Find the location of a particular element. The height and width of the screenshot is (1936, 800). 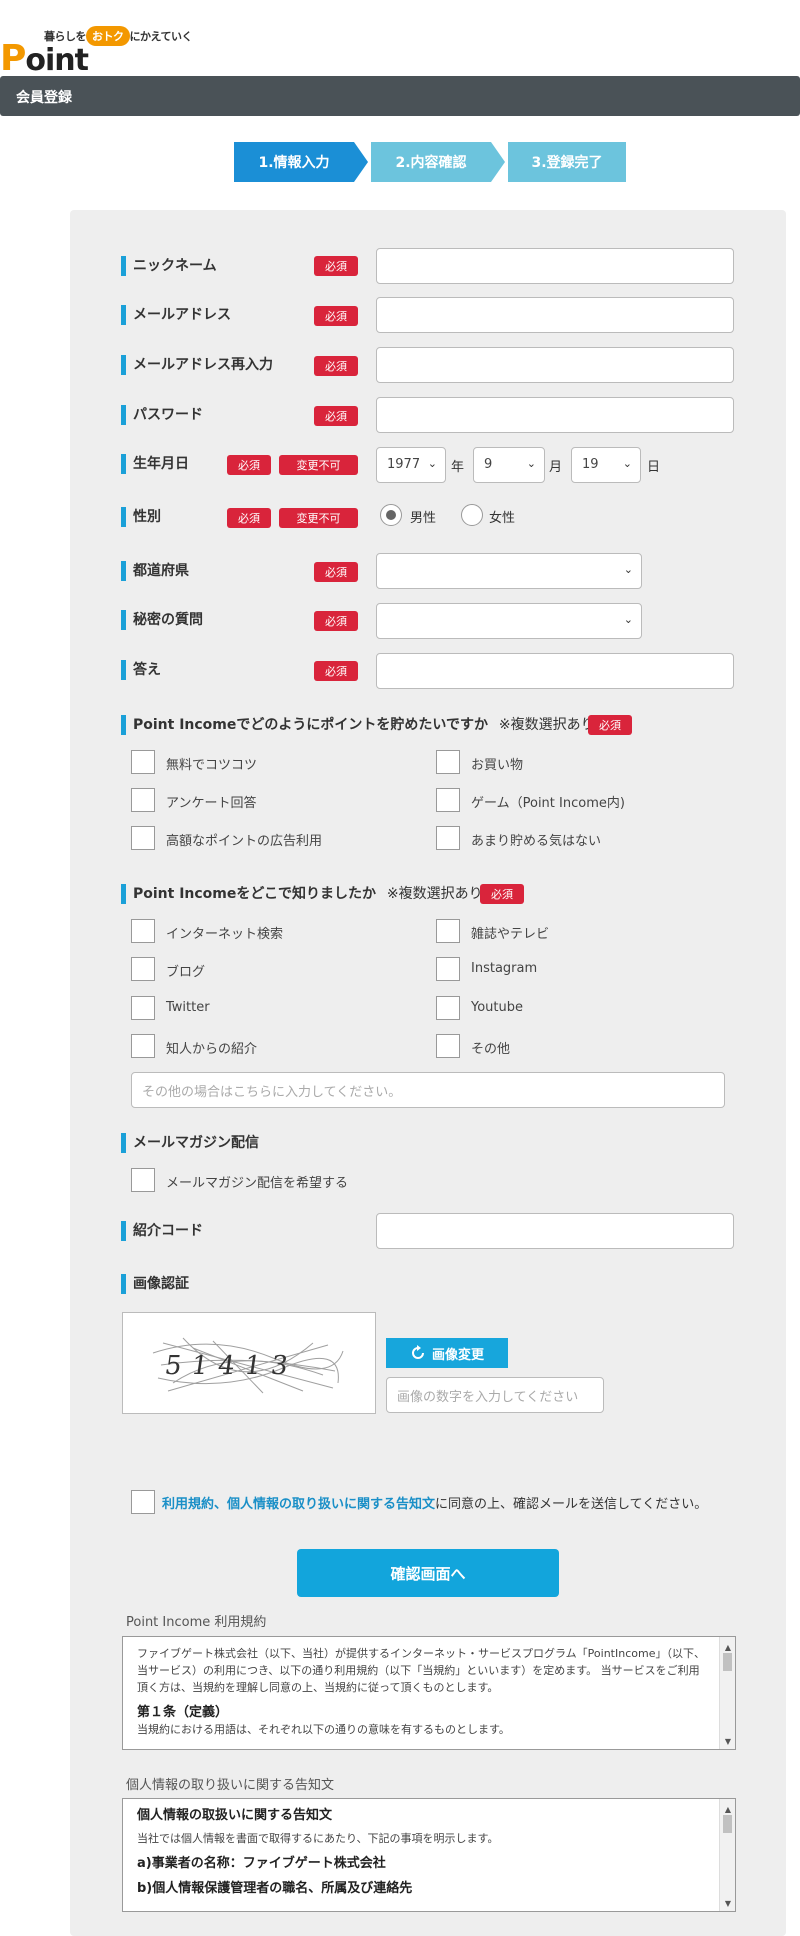

email-label: メールアドレス is located at coordinates (176, 315).